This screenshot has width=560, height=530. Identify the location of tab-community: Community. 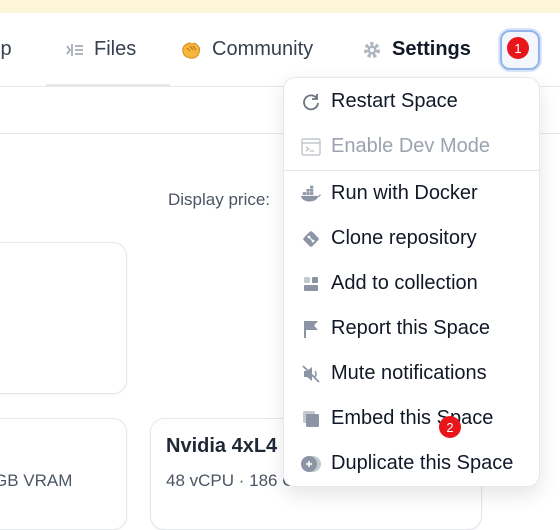
(246, 49).